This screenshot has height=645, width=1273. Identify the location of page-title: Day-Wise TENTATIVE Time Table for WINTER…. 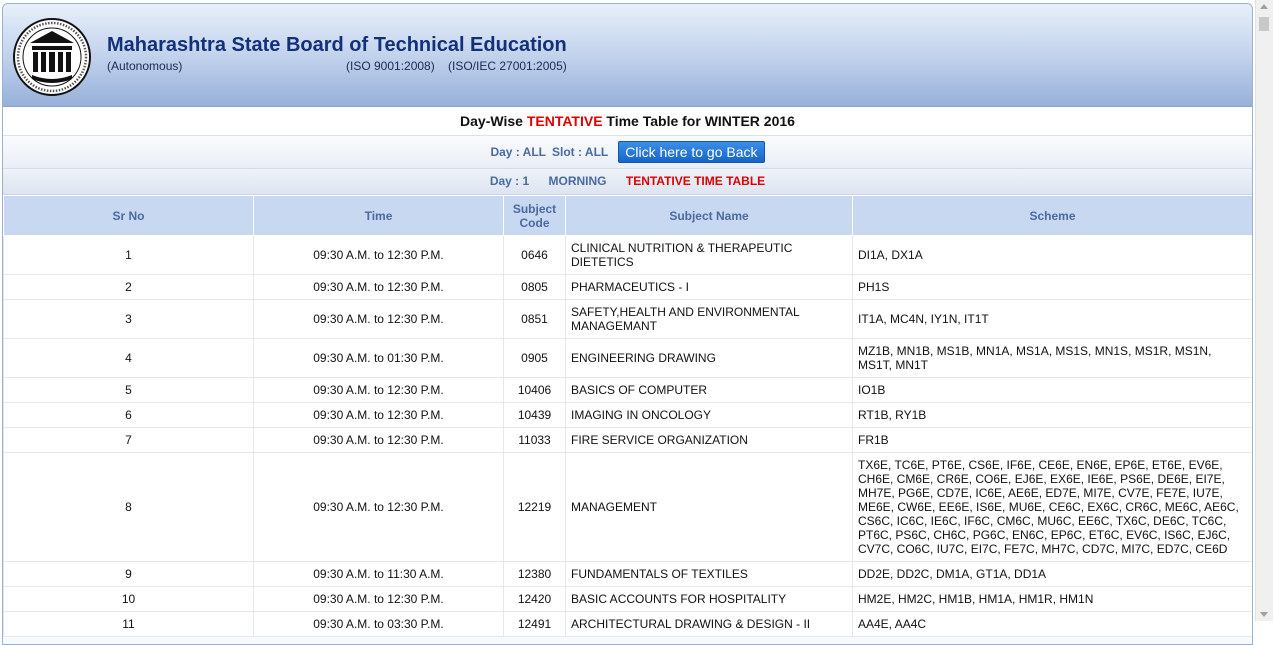
(627, 121).